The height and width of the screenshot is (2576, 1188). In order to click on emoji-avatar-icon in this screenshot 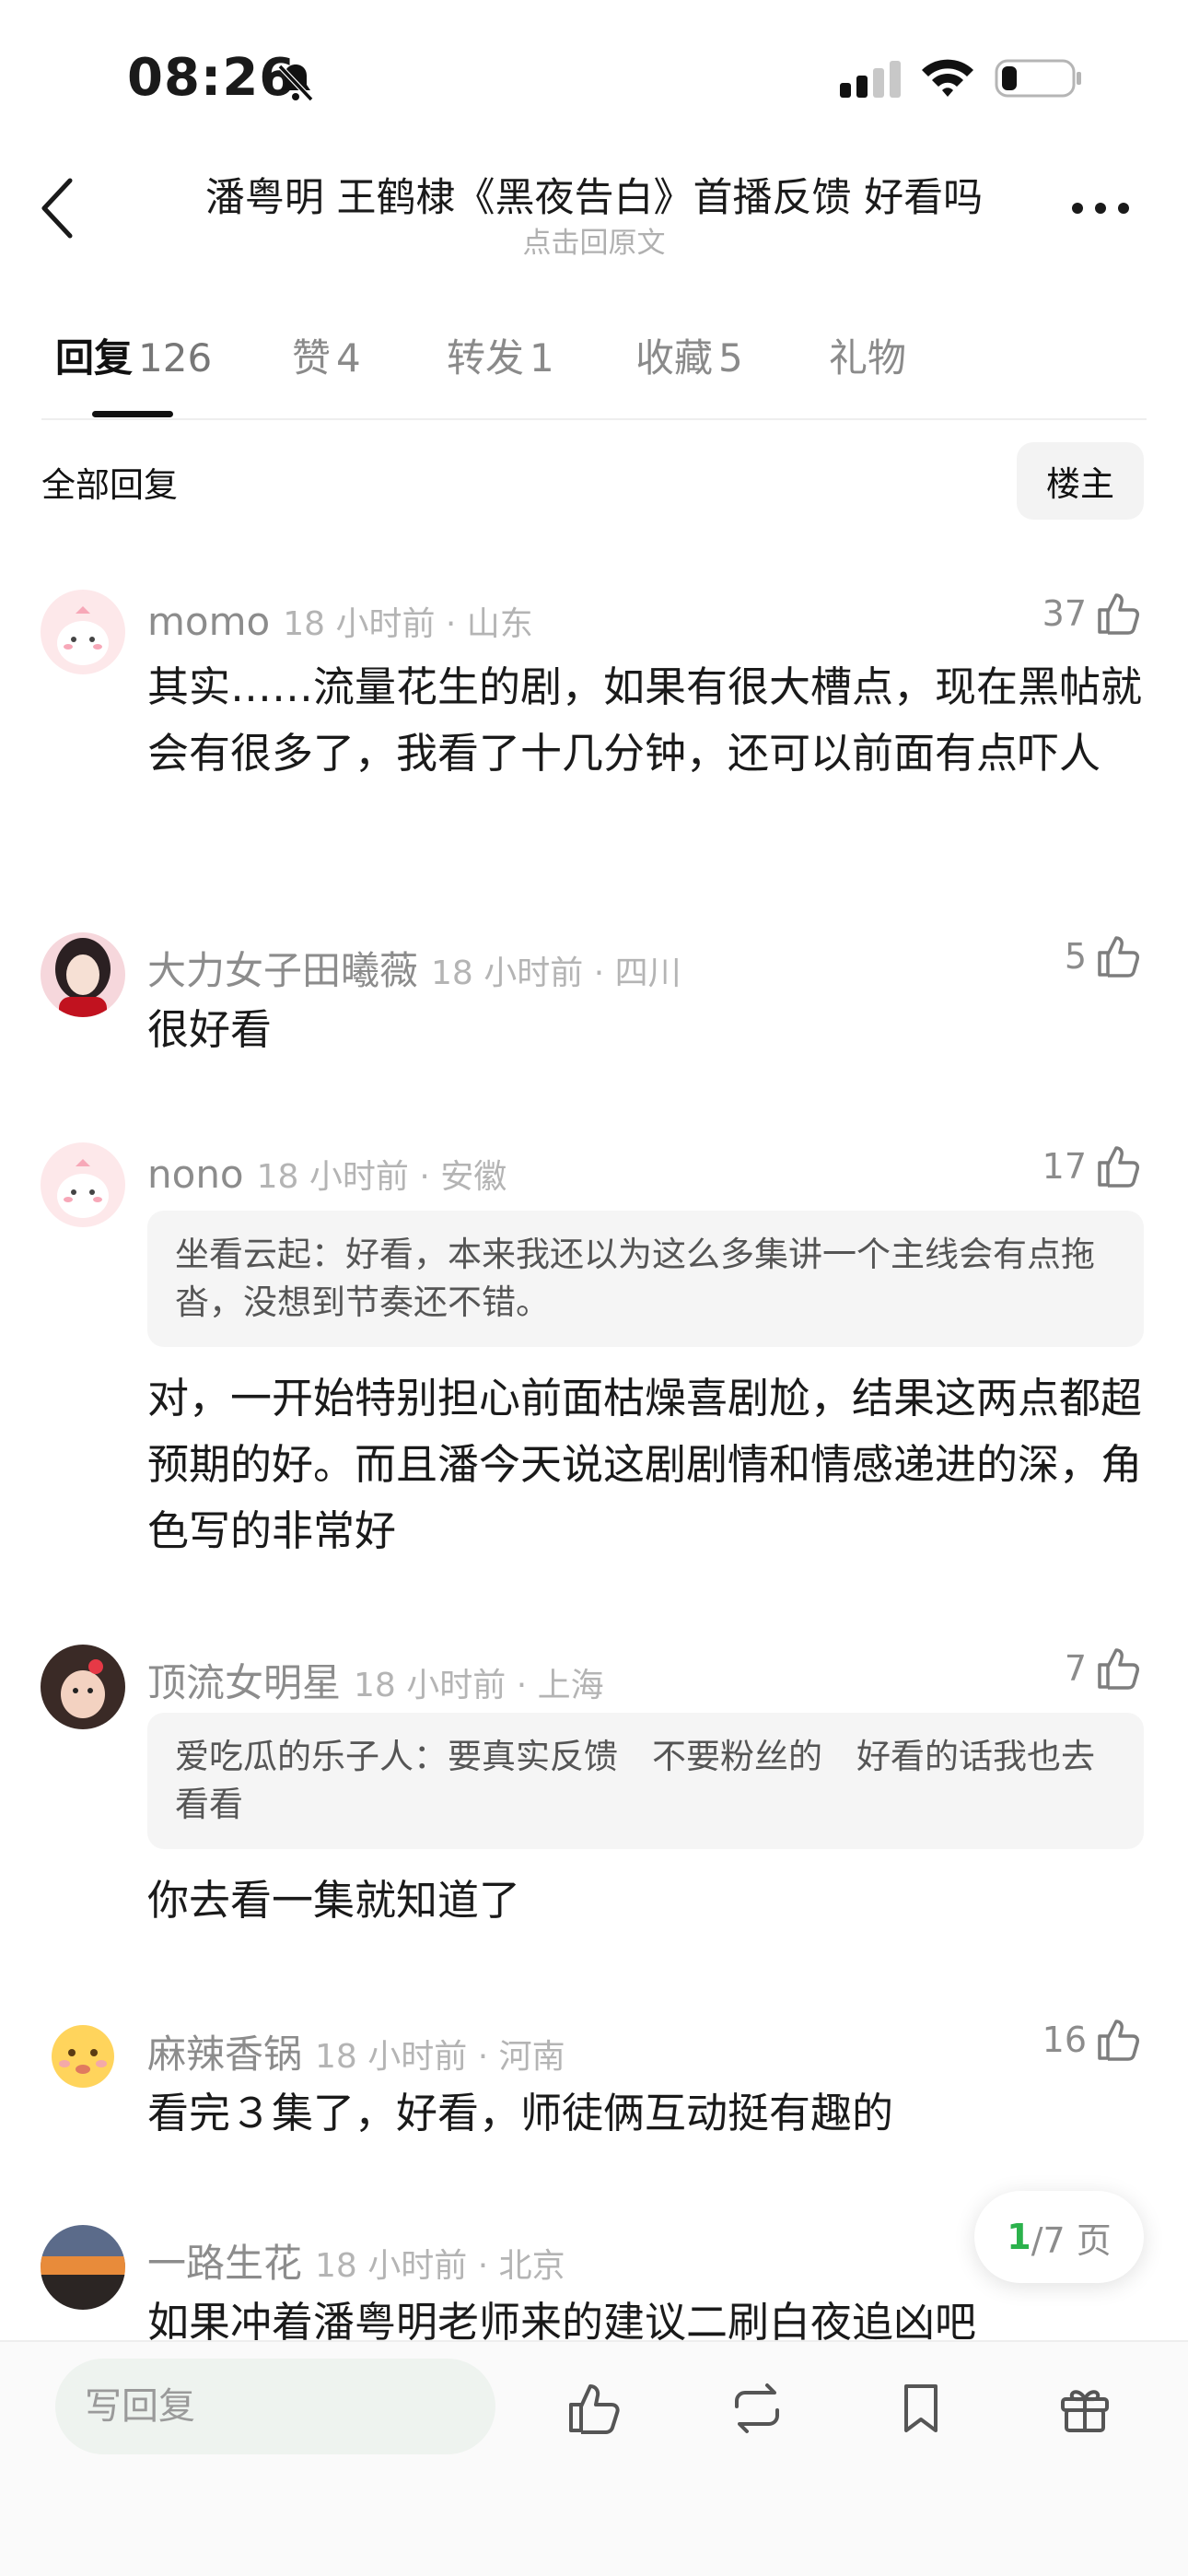, I will do `click(83, 2058)`.